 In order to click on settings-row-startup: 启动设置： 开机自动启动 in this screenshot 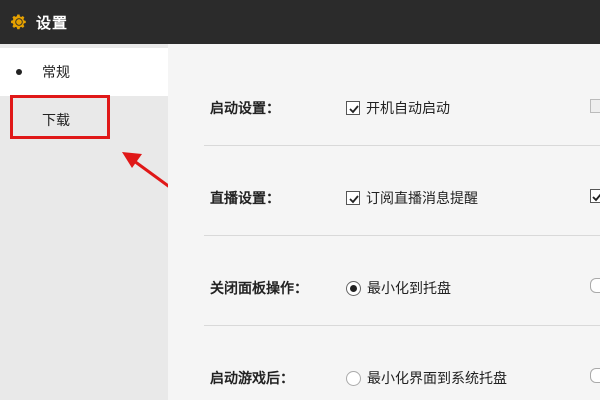, I will do `click(402, 101)`.